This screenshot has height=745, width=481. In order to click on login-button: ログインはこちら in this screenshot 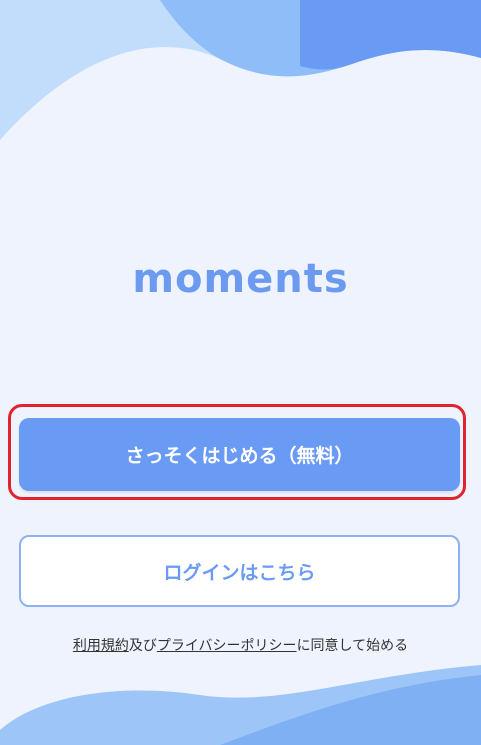, I will do `click(239, 571)`.